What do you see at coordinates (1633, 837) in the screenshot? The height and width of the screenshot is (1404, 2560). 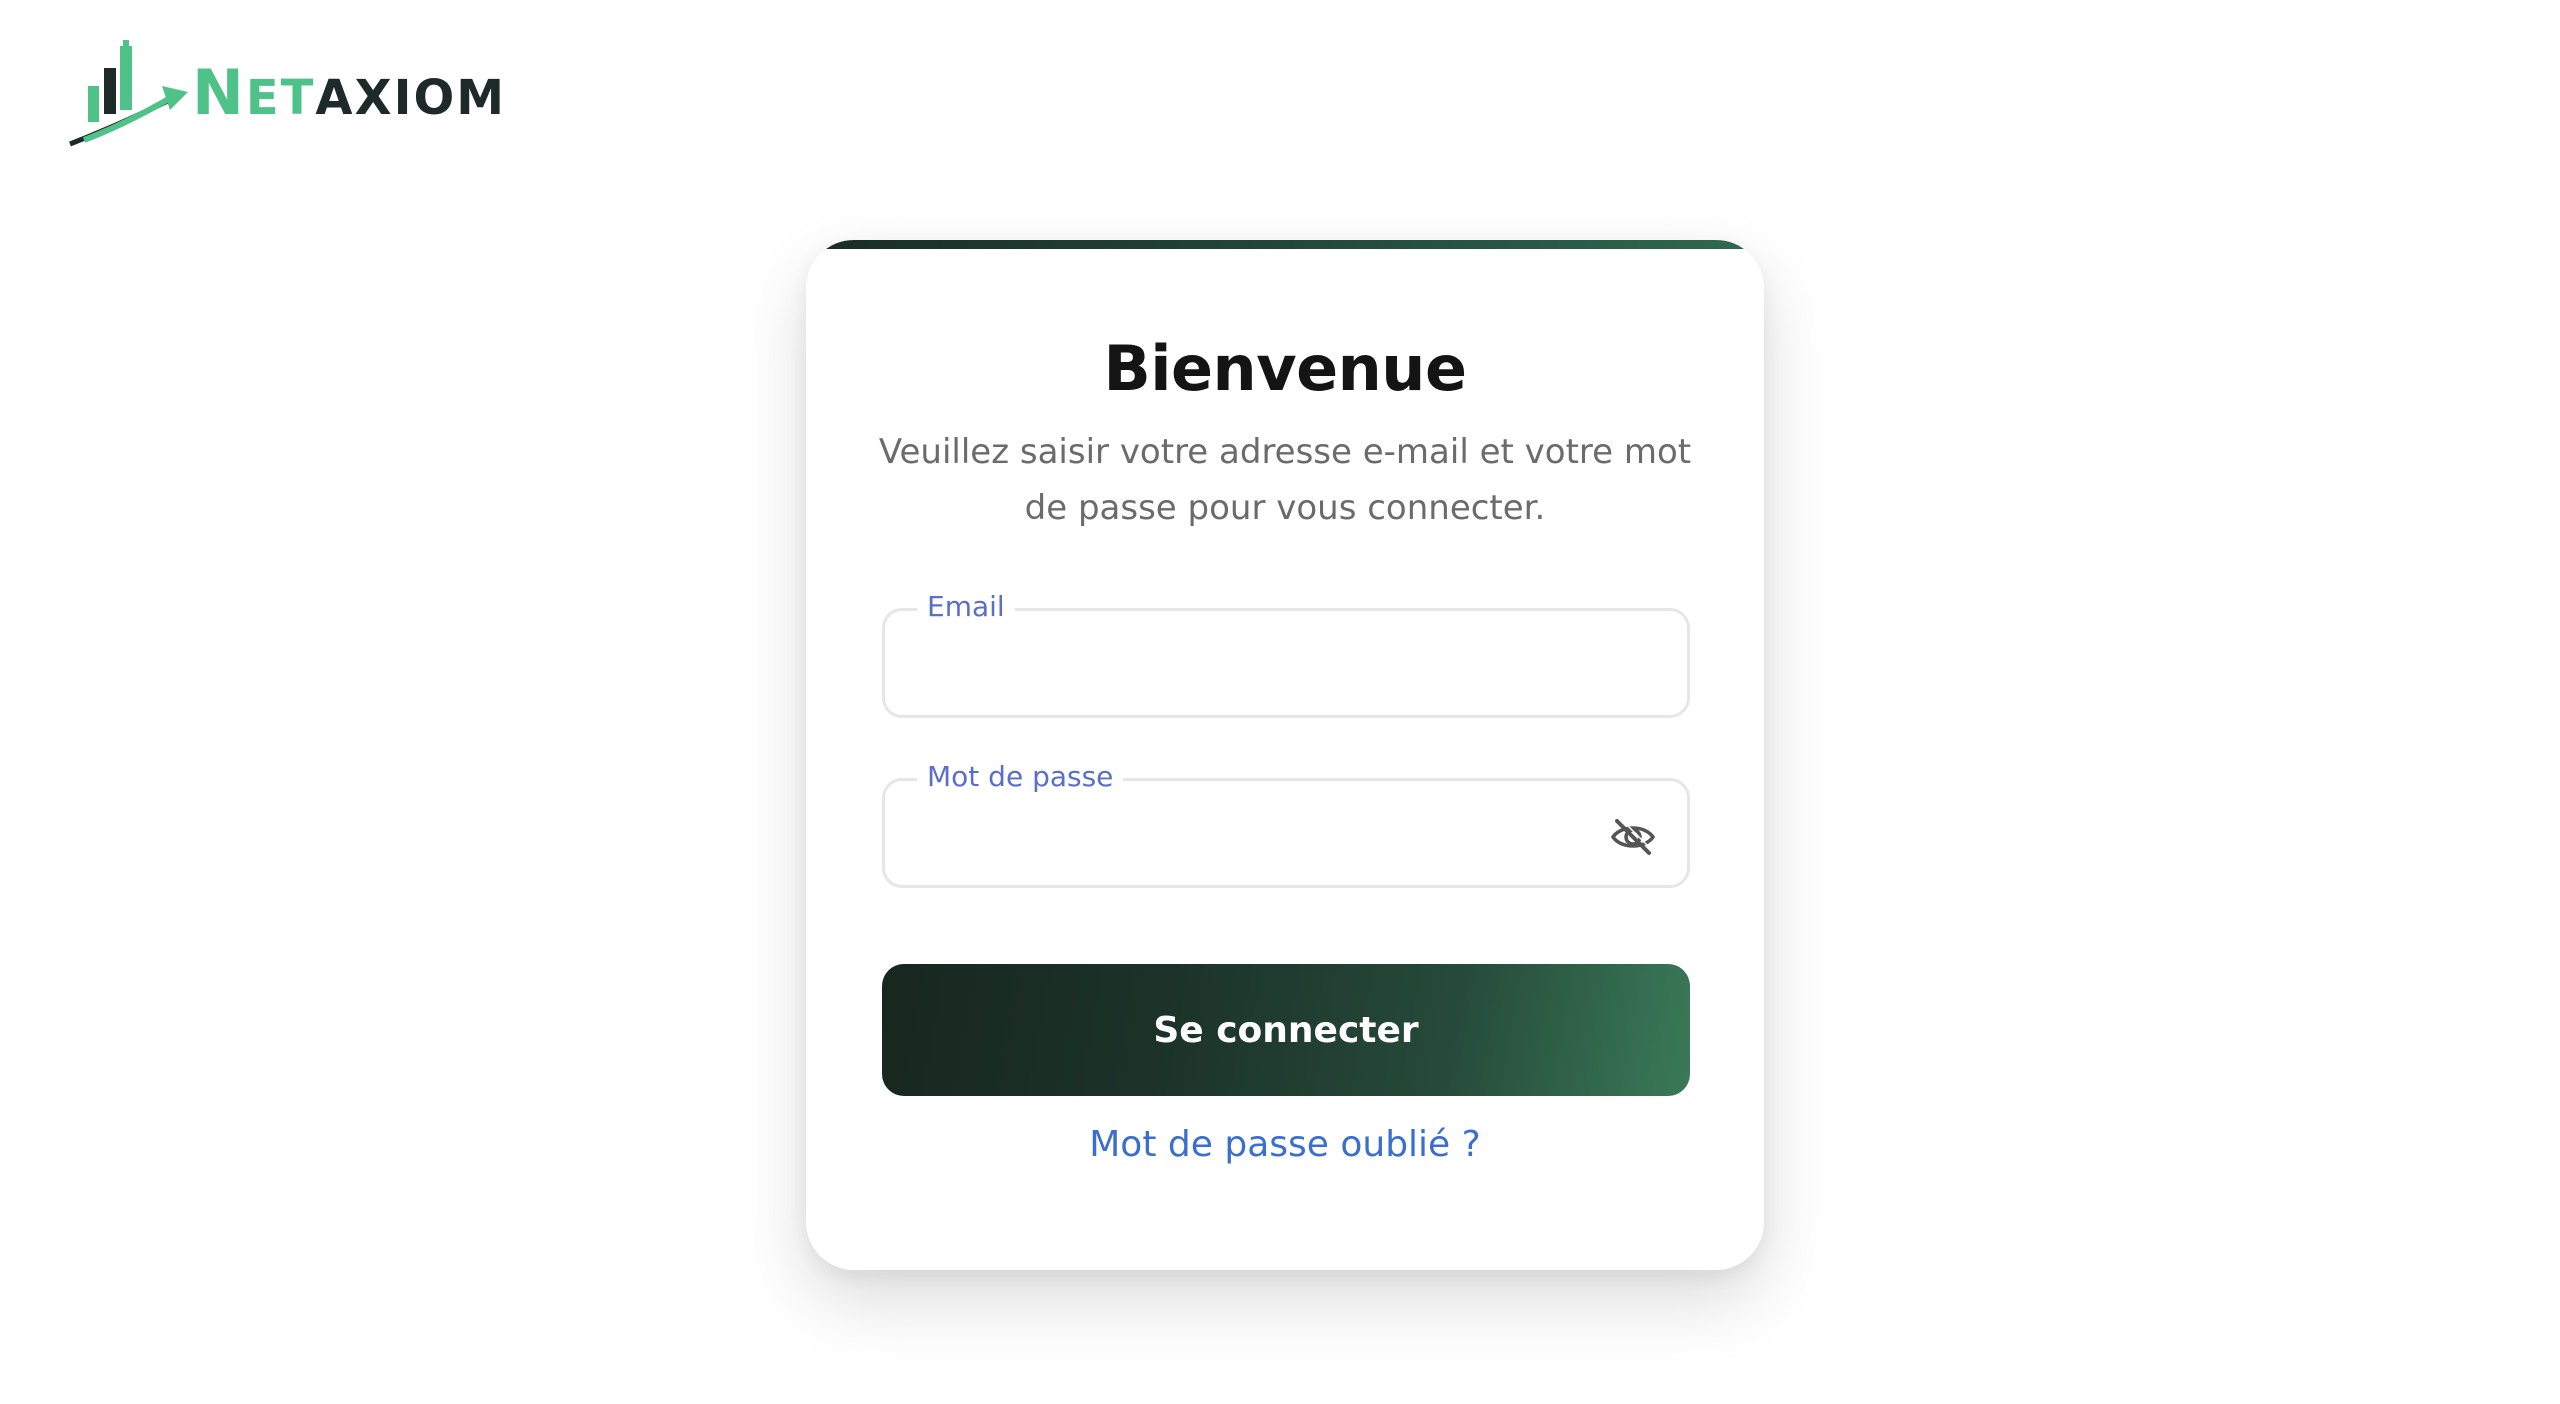 I see `eye-slash-icon` at bounding box center [1633, 837].